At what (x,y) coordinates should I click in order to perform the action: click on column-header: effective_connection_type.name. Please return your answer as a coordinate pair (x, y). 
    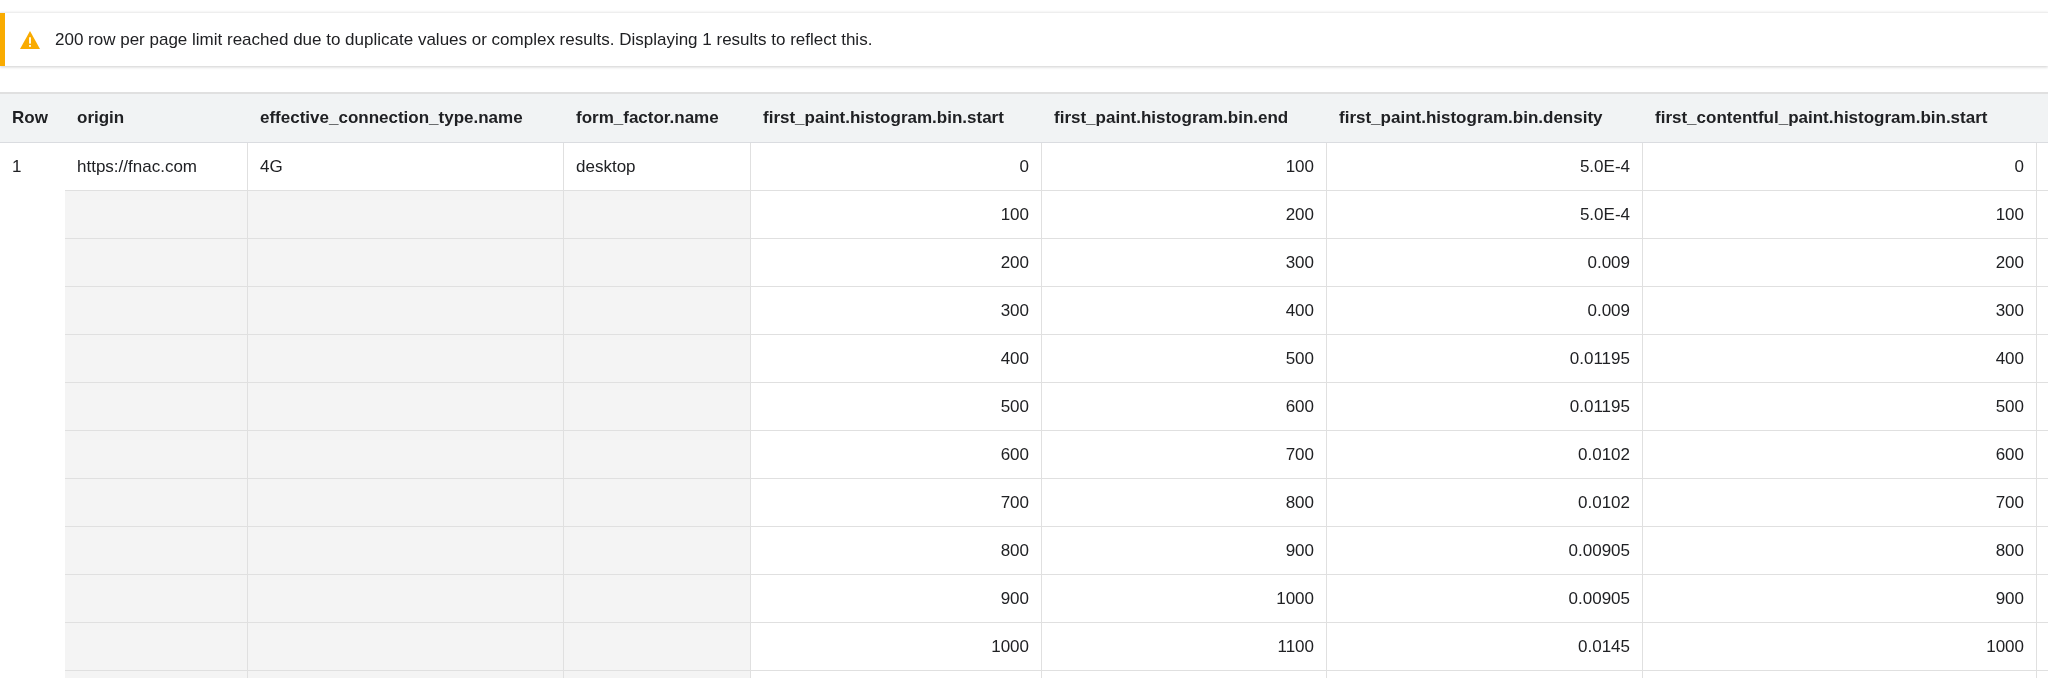
    Looking at the image, I should click on (406, 118).